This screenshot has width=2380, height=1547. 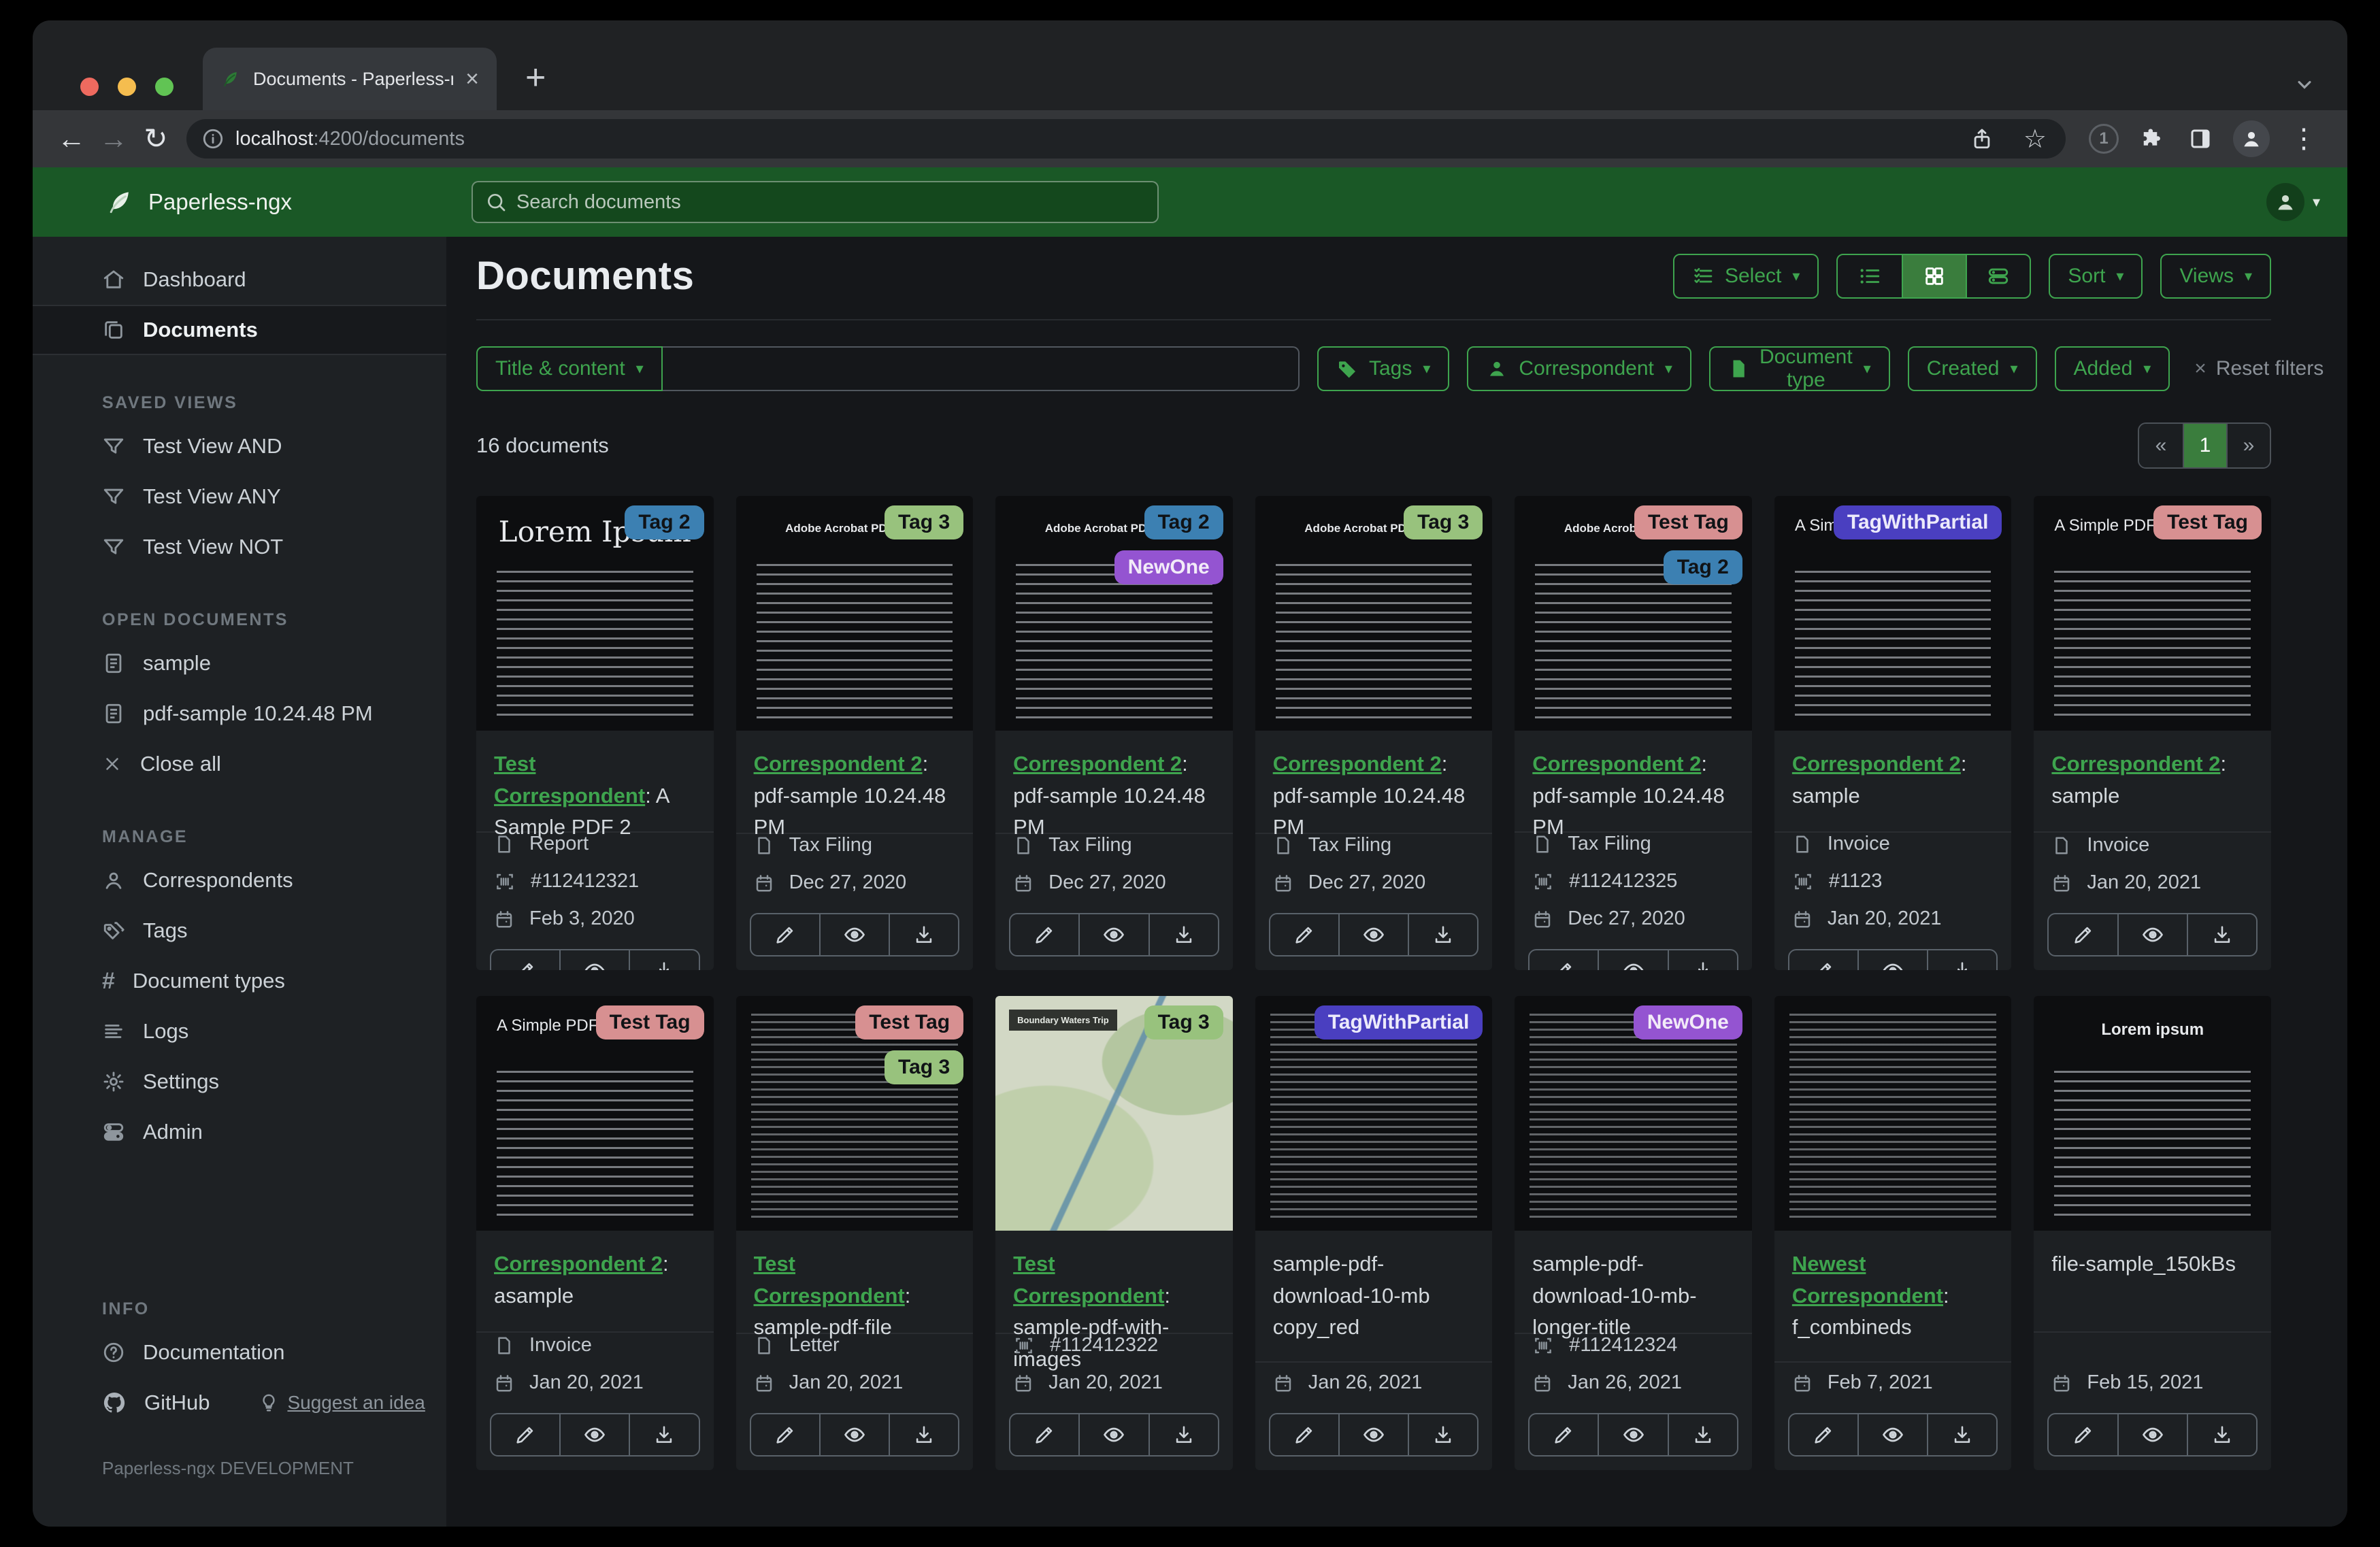 What do you see at coordinates (2248, 446) in the screenshot?
I see `next-page-button: »` at bounding box center [2248, 446].